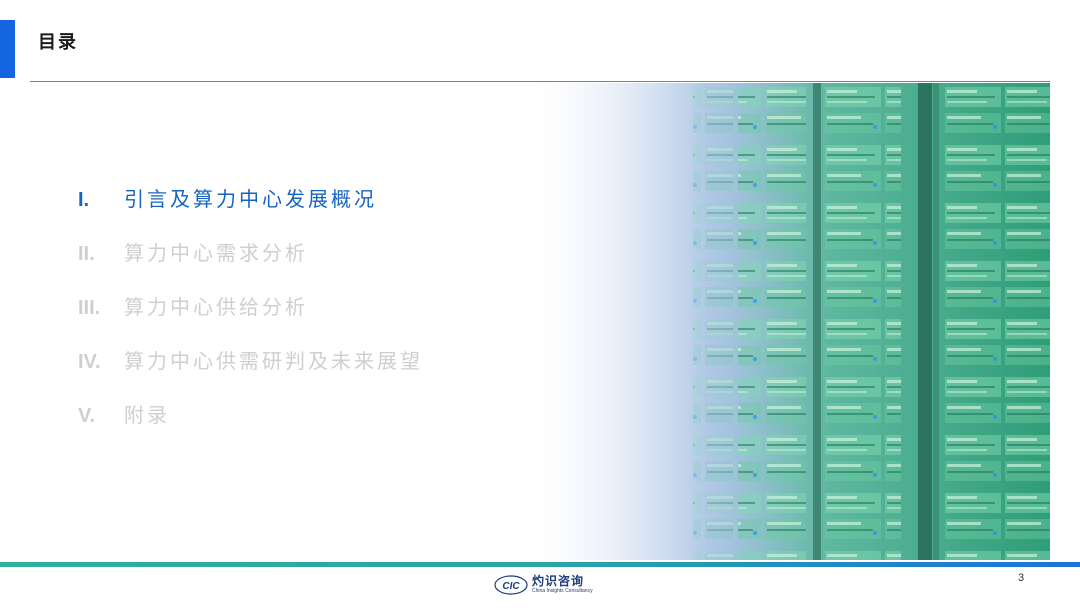 This screenshot has height=608, width=1080. Describe the element at coordinates (58, 42) in the screenshot. I see `page-title: 目录` at that location.